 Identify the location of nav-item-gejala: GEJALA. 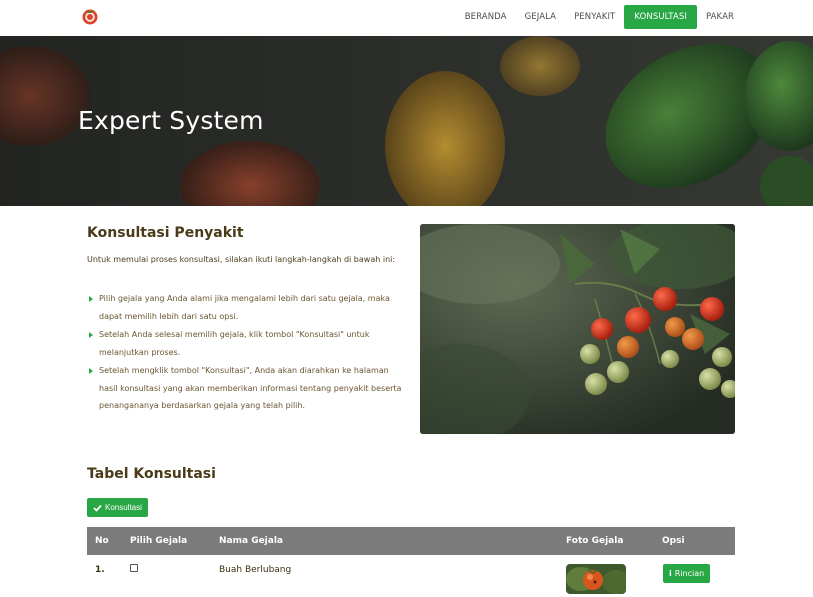
(540, 17).